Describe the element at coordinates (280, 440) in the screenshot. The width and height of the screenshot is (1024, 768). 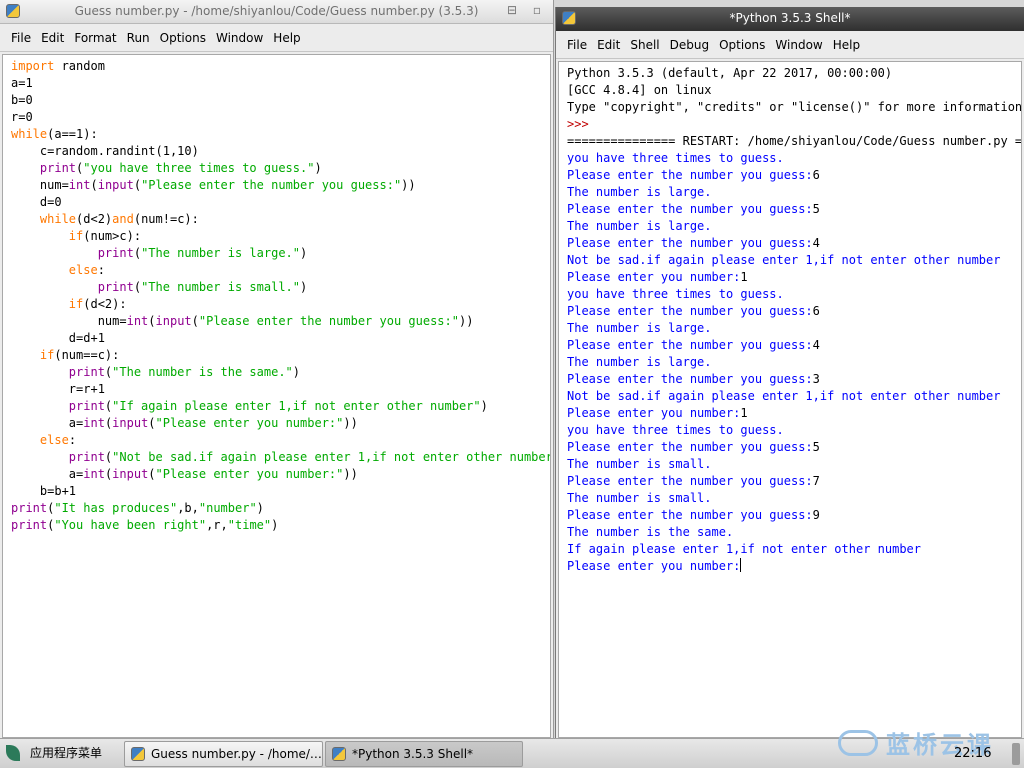
I see `code-line: else:` at that location.